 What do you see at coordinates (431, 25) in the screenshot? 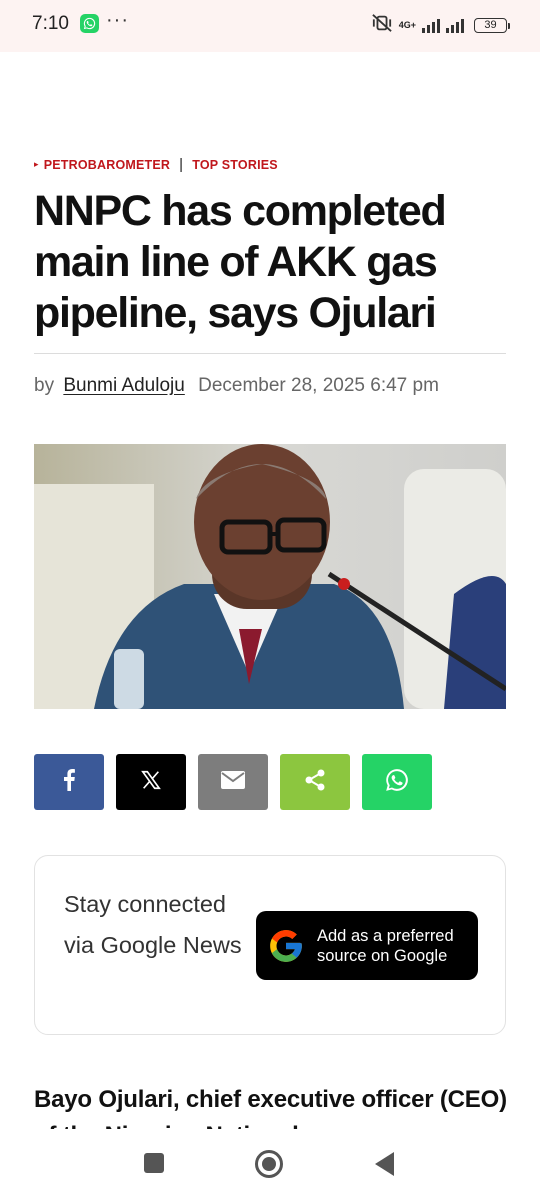
I see `signal-icon` at bounding box center [431, 25].